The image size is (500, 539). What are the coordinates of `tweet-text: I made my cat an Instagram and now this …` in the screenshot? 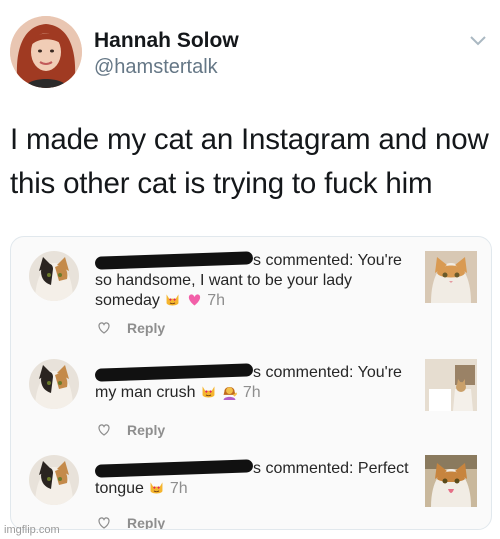 It's located at (249, 161).